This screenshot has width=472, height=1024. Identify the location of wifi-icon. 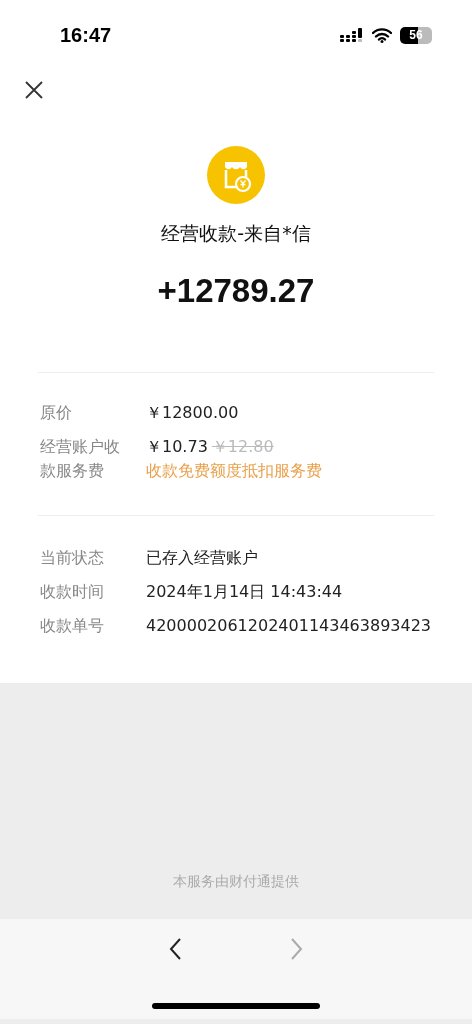
(382, 35).